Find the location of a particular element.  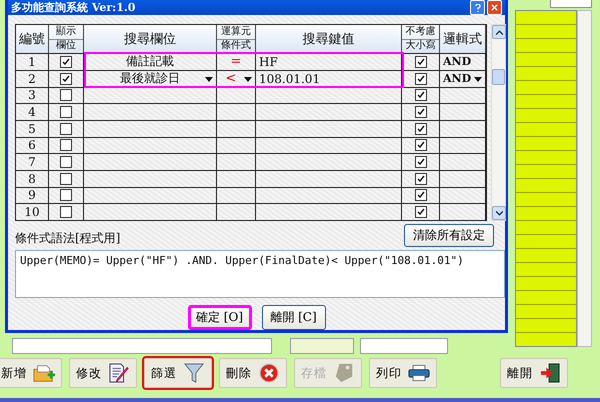

document-pencil-icon is located at coordinates (119, 373).